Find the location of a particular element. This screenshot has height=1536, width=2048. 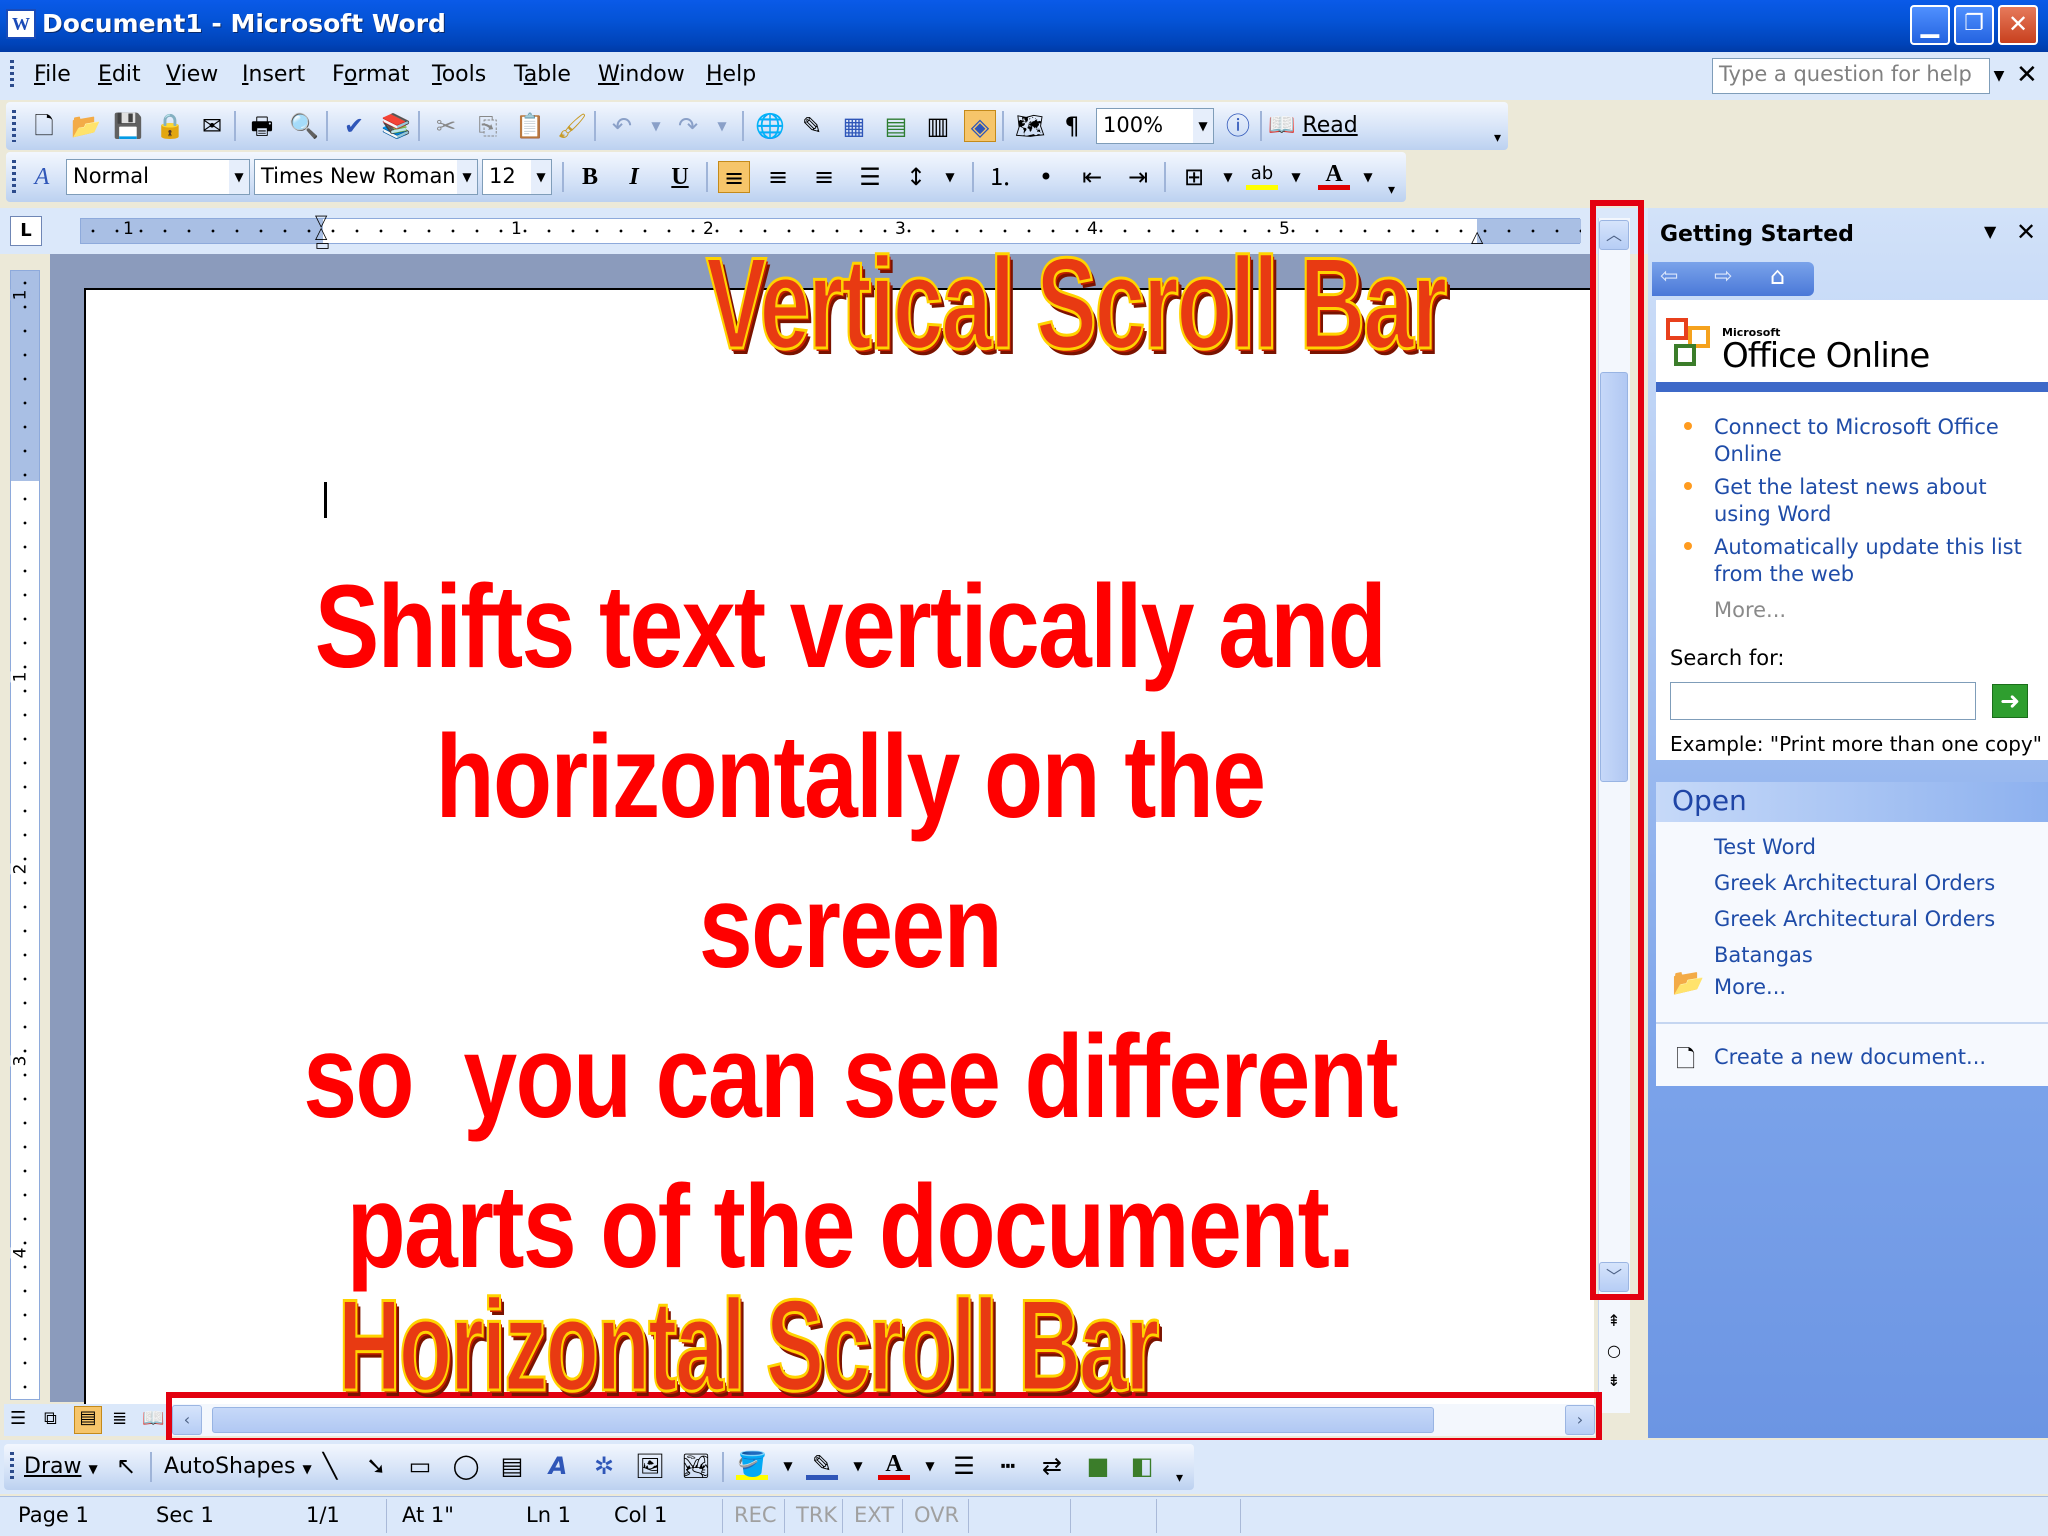

next-page-icon: ⇟ is located at coordinates (1614, 1381).